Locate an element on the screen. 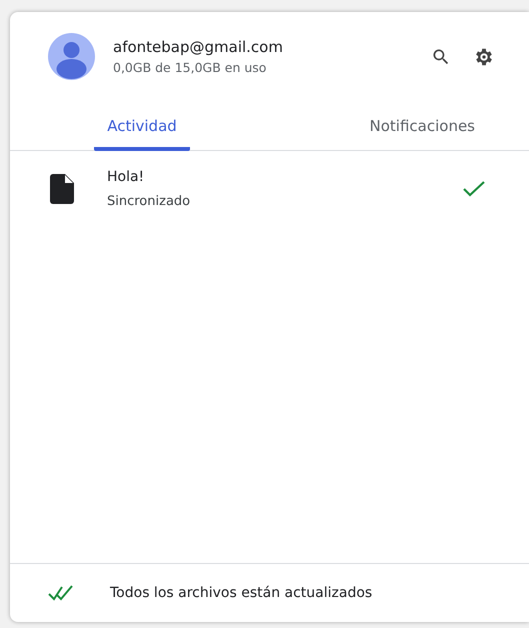 The image size is (529, 628). sync-status: Sincronizado is located at coordinates (149, 201).